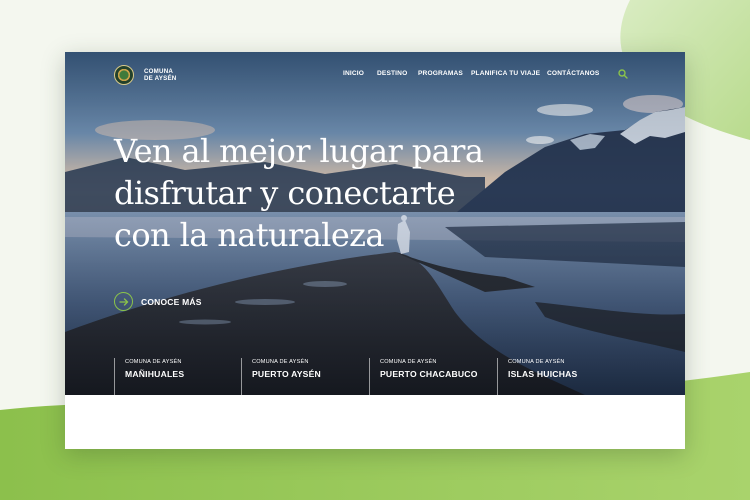 The width and height of the screenshot is (750, 500). I want to click on cta-label: CONOCE MÁS, so click(171, 301).